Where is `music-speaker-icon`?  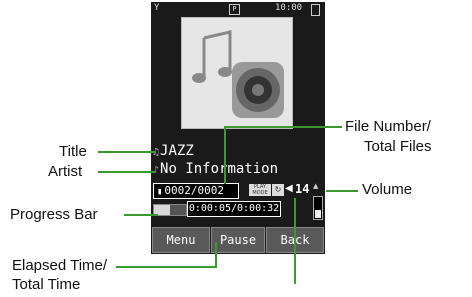 music-speaker-icon is located at coordinates (238, 74).